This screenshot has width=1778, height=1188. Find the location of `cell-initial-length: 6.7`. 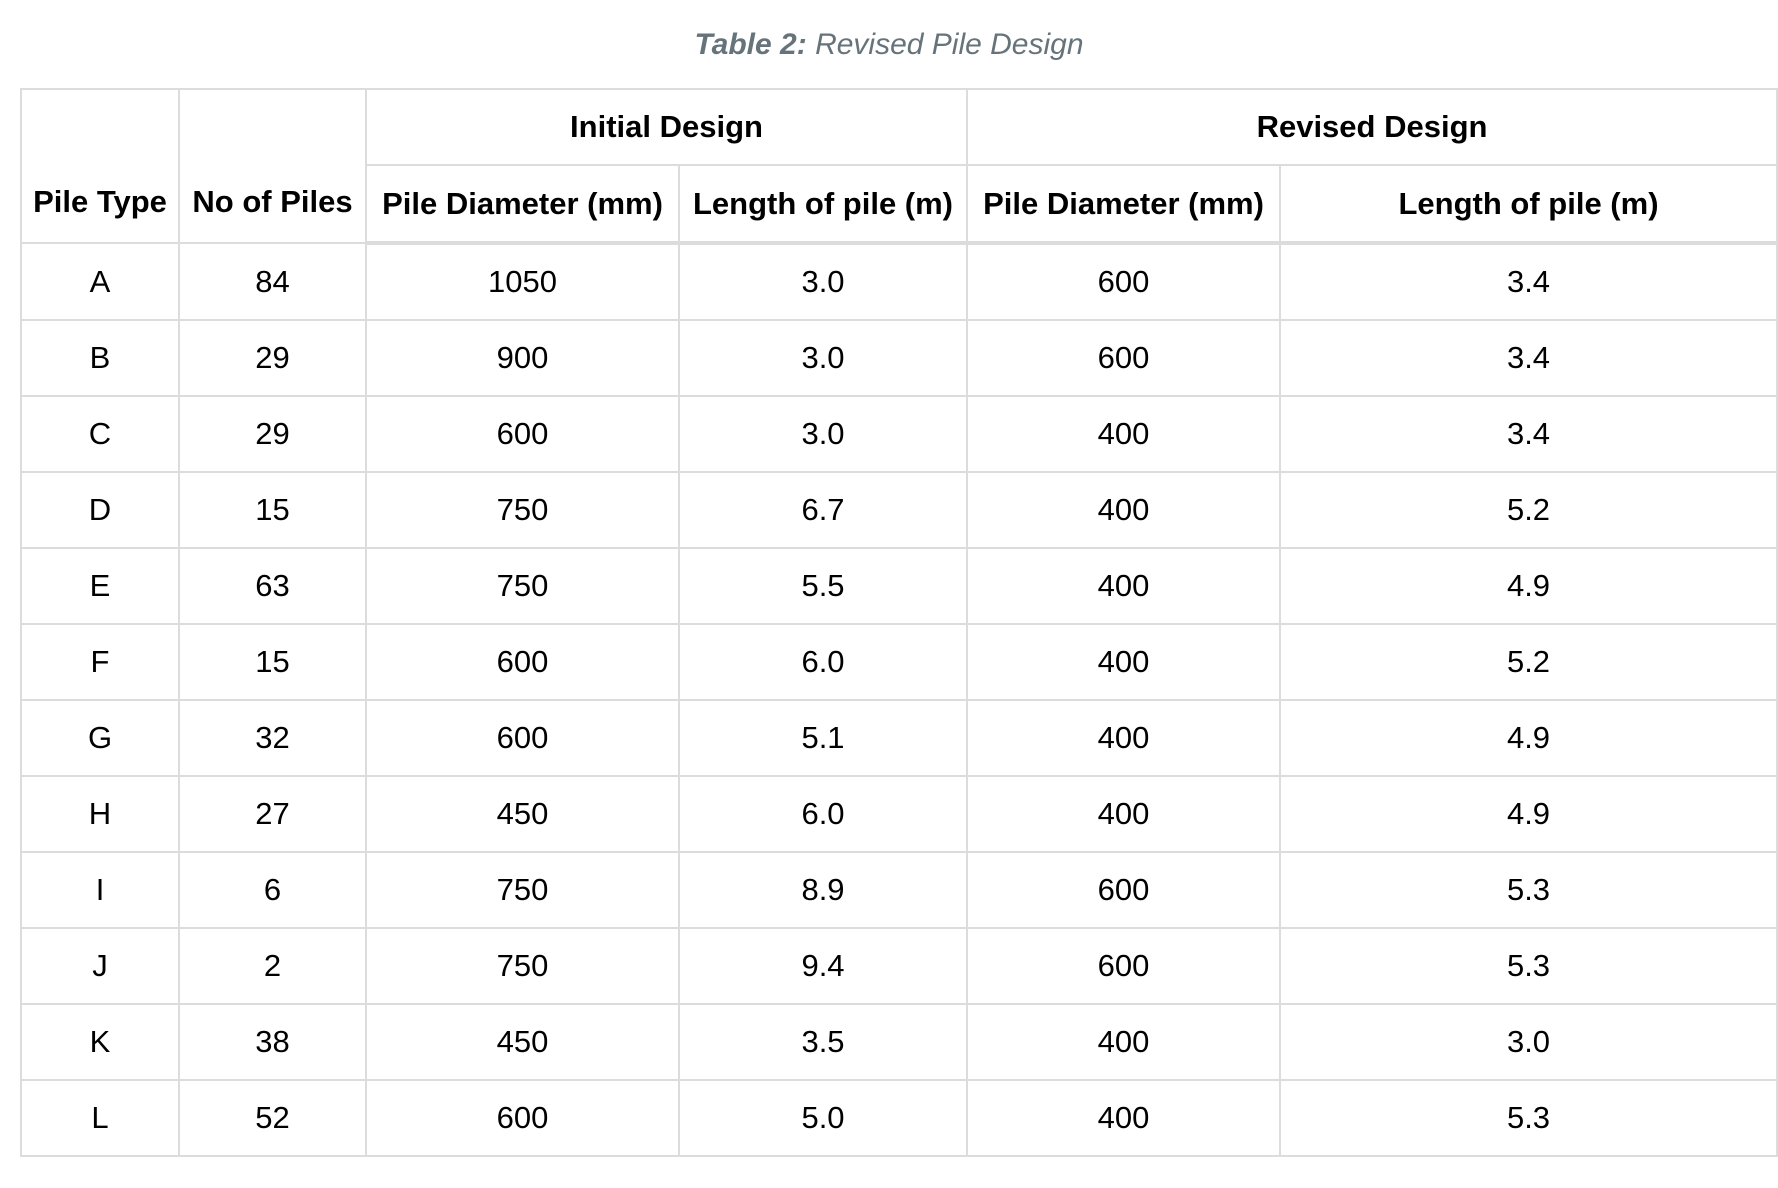

cell-initial-length: 6.7 is located at coordinates (823, 510).